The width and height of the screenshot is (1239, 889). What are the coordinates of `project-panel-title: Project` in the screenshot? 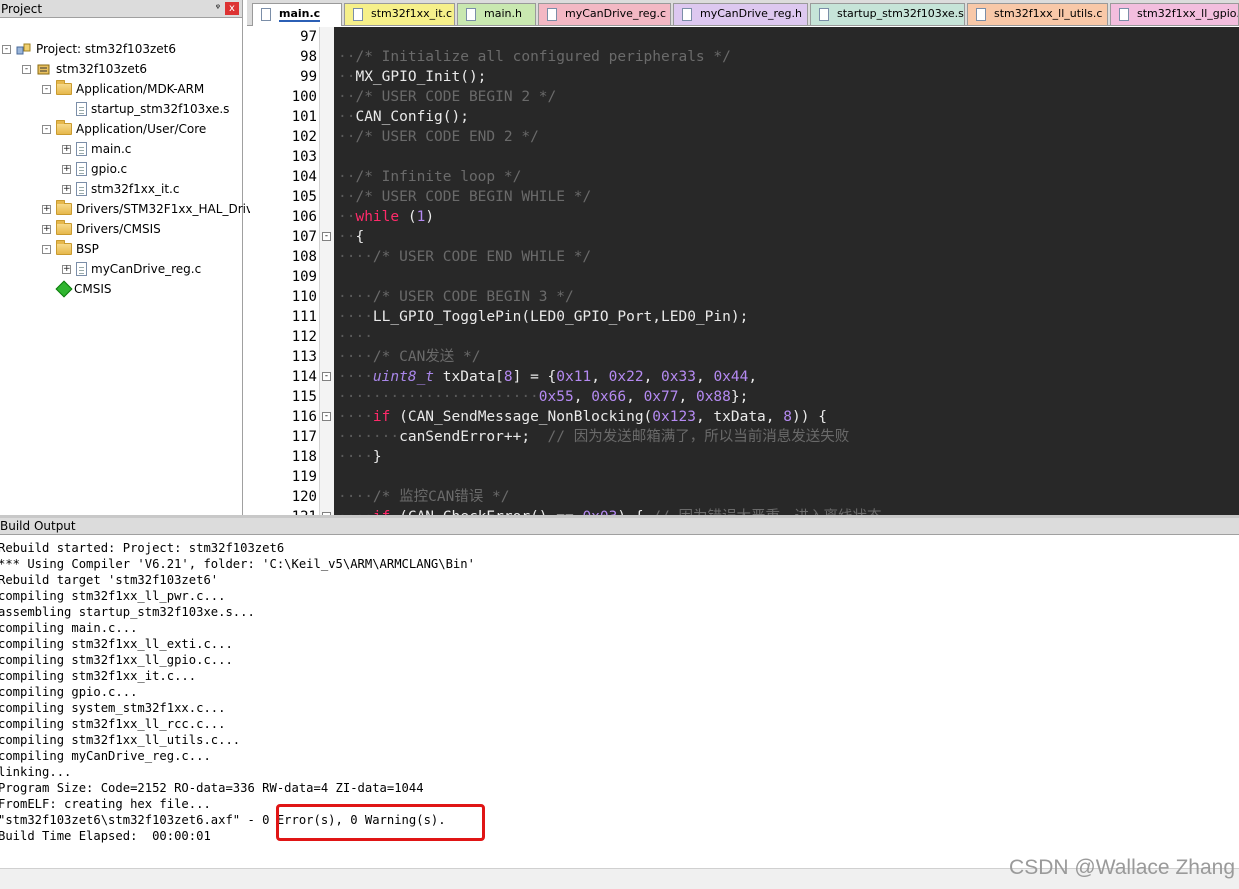 It's located at (22, 9).